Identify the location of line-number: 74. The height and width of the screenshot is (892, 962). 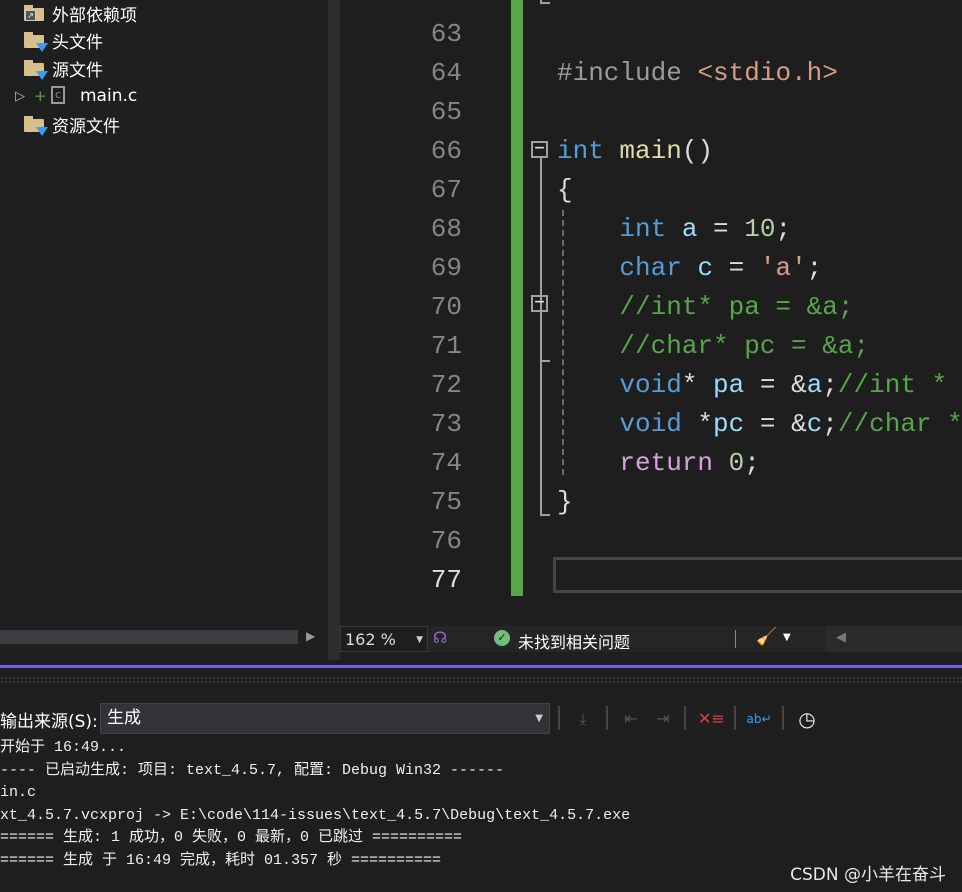
(446, 463).